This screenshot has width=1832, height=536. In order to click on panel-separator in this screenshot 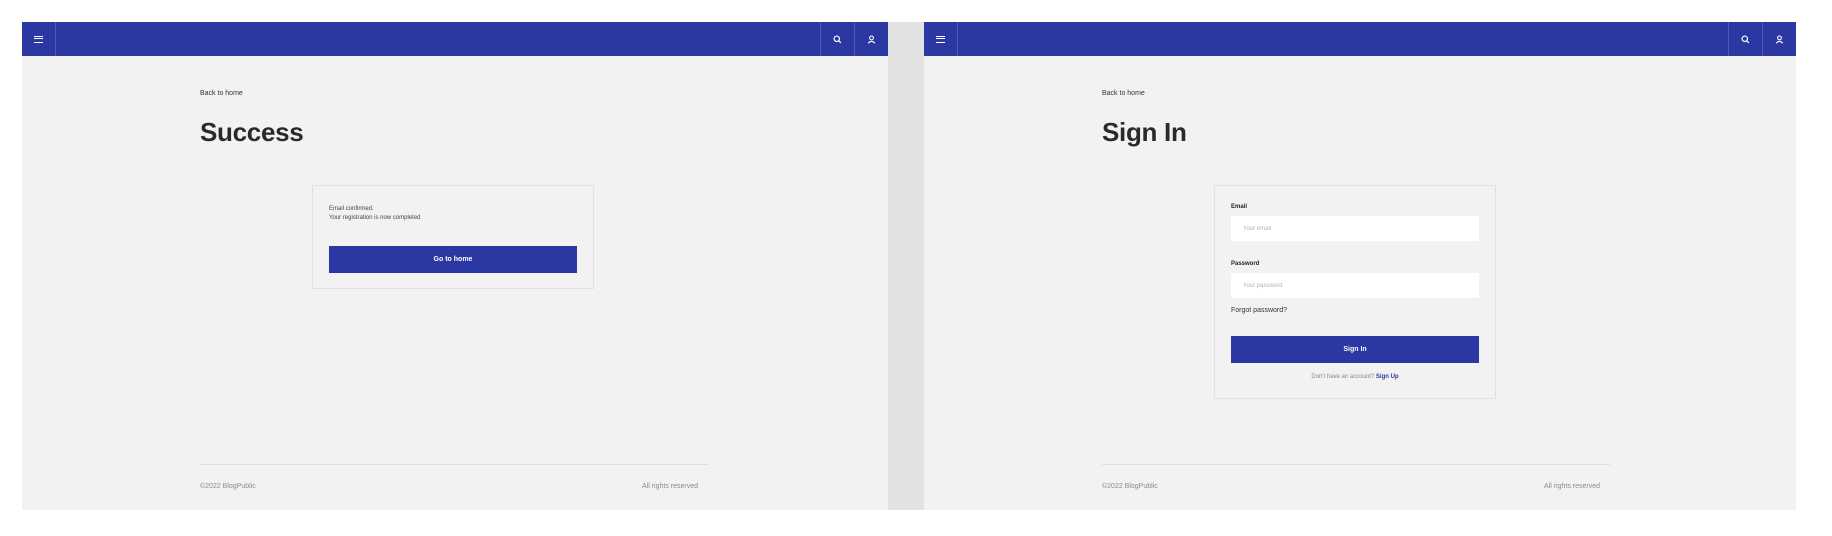, I will do `click(906, 266)`.